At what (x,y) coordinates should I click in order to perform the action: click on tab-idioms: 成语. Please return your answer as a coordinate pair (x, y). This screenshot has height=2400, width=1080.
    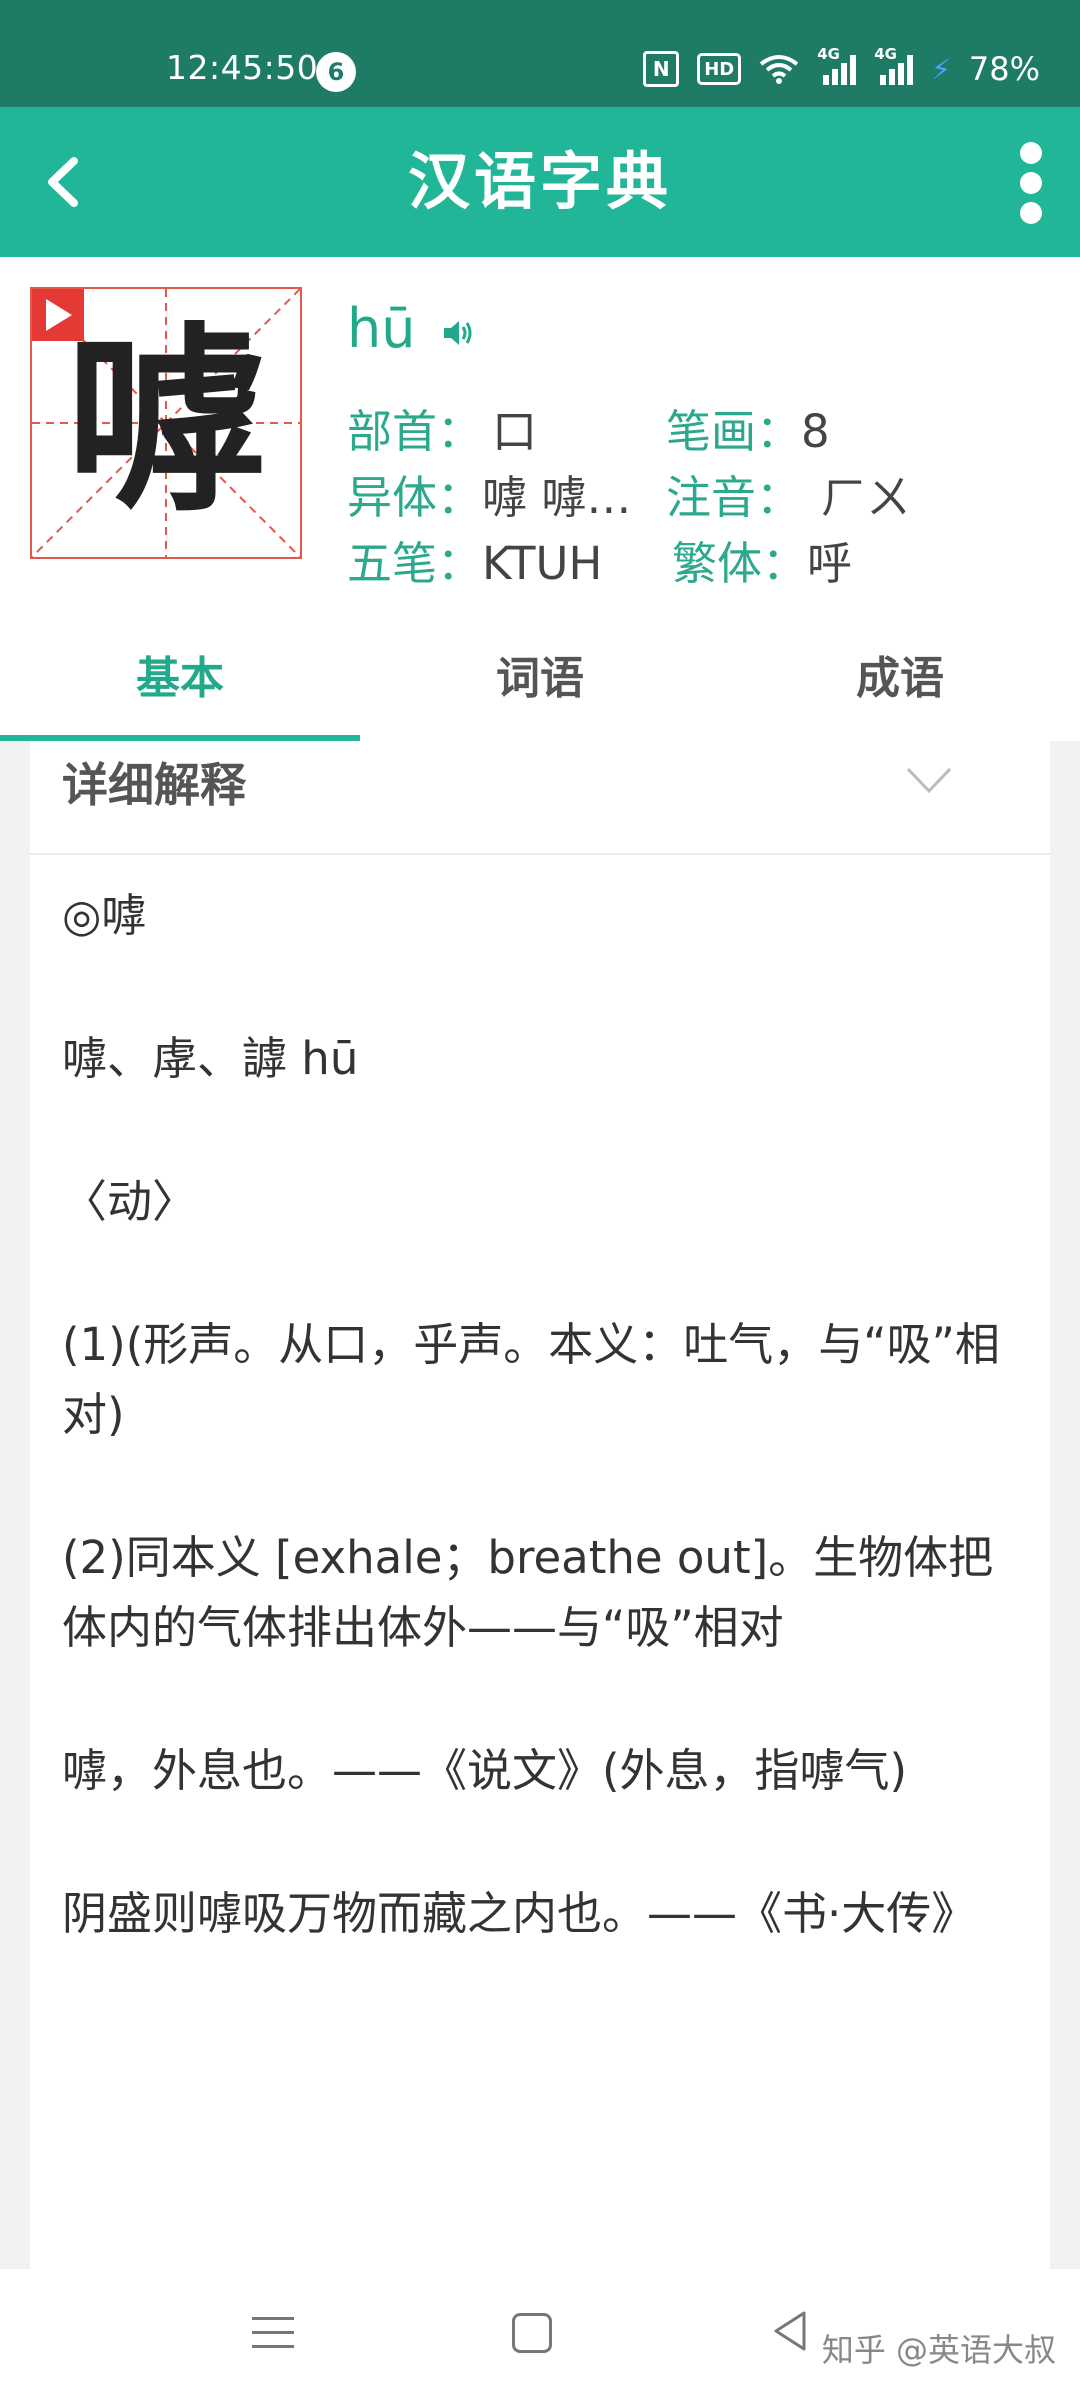
    Looking at the image, I should click on (900, 679).